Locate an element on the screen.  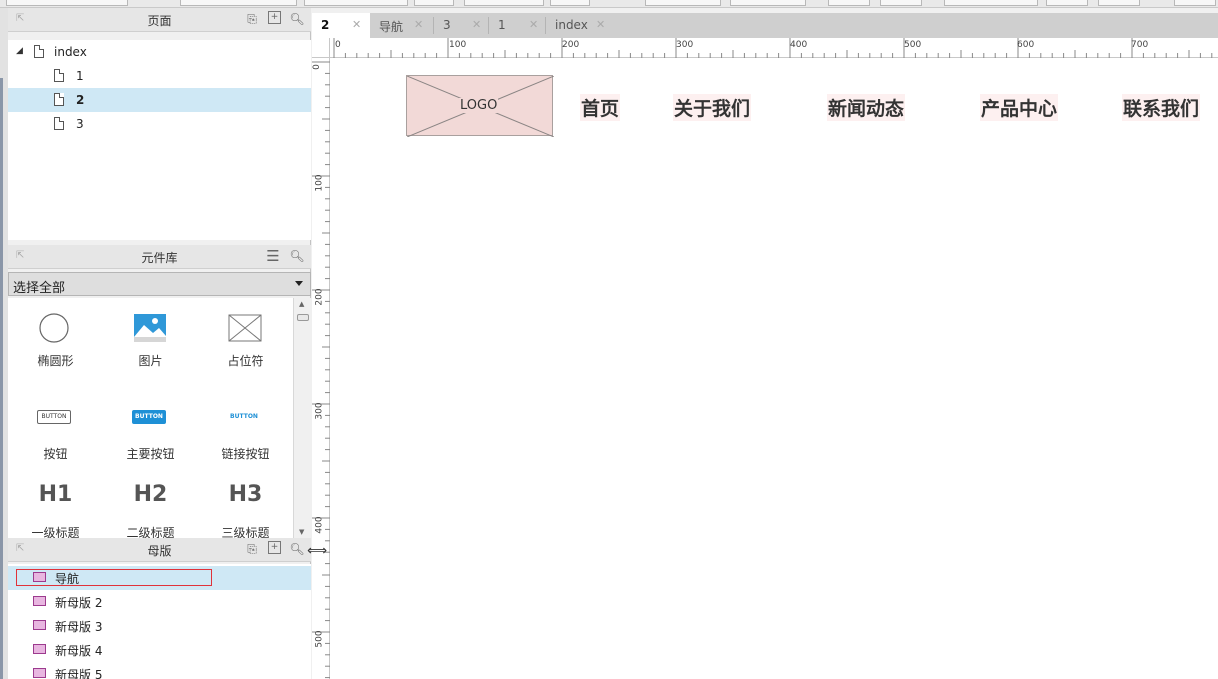
ruler-label: 600 is located at coordinates (1026, 45).